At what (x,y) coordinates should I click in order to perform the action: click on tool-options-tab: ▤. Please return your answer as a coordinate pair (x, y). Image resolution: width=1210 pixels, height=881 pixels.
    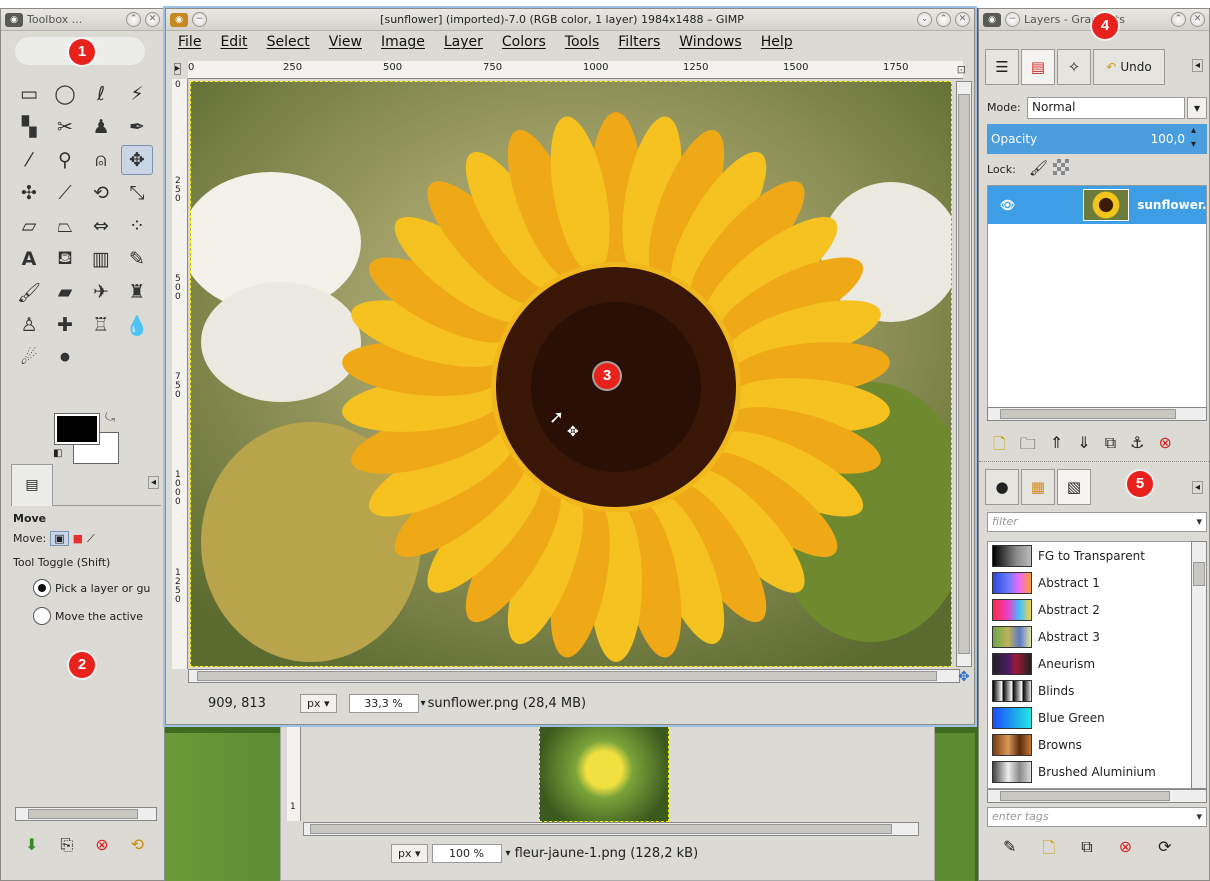
    Looking at the image, I should click on (32, 485).